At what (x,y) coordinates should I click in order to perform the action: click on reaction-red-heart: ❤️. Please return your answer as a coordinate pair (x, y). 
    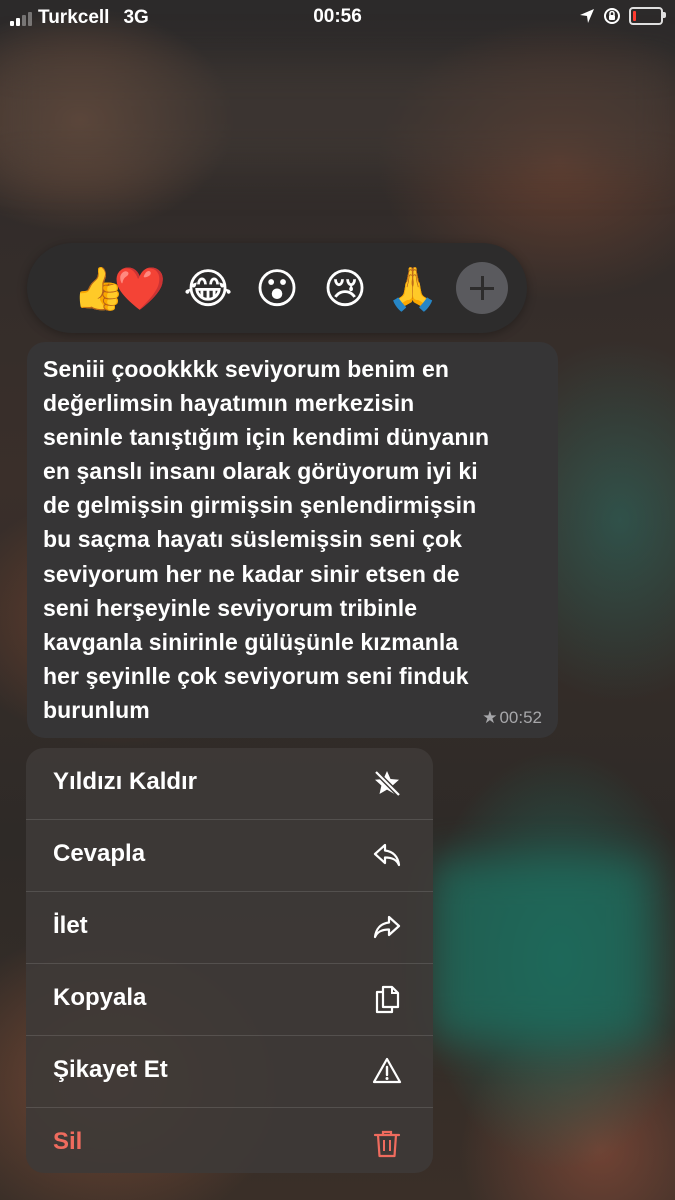
    Looking at the image, I should click on (140, 289).